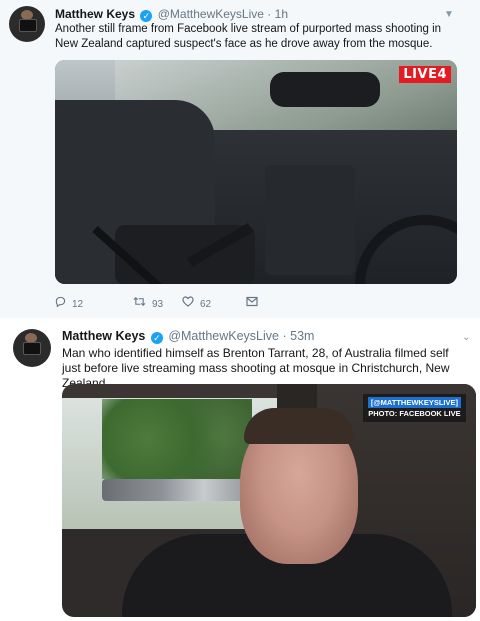  What do you see at coordinates (299, 426) in the screenshot?
I see `media-person-hair` at bounding box center [299, 426].